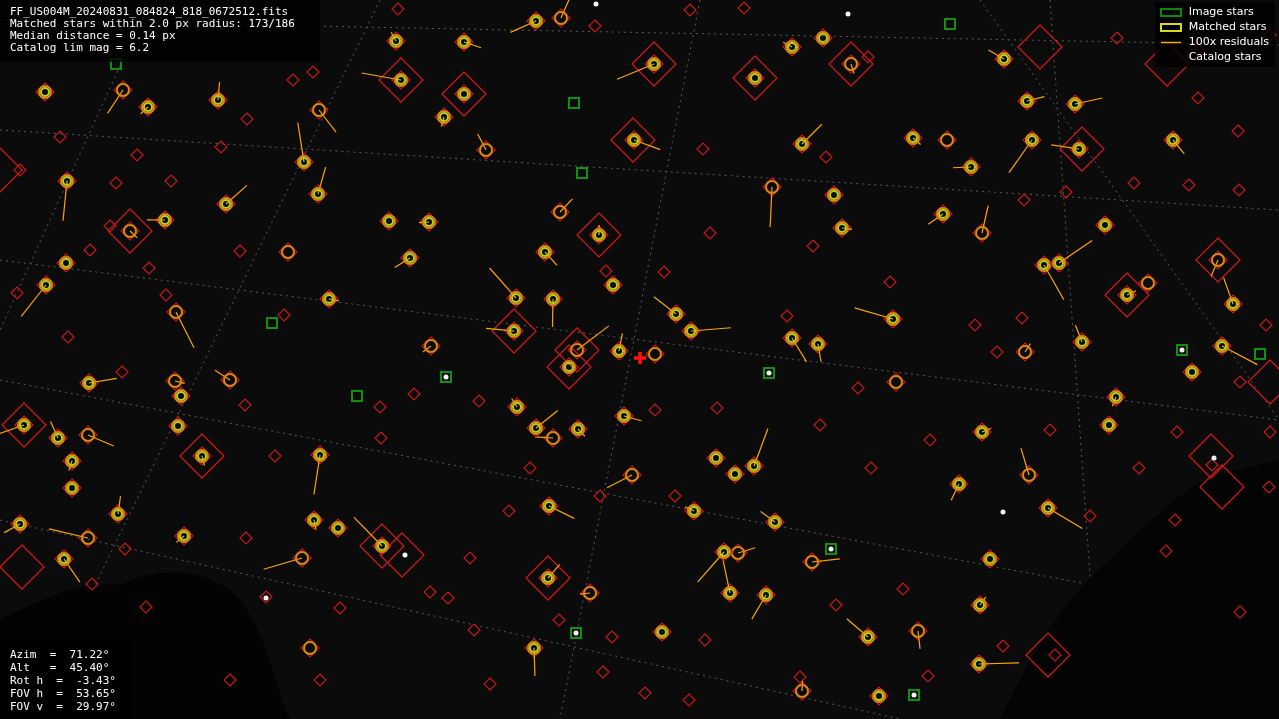 The image size is (1279, 719). I want to click on rectangle-icon, so click(1170, 27).